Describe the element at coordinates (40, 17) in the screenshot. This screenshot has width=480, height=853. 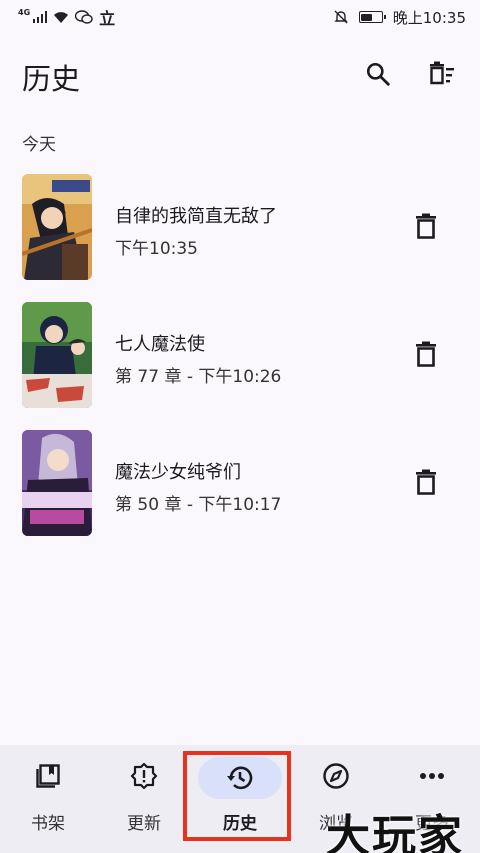
I see `signal-icon` at that location.